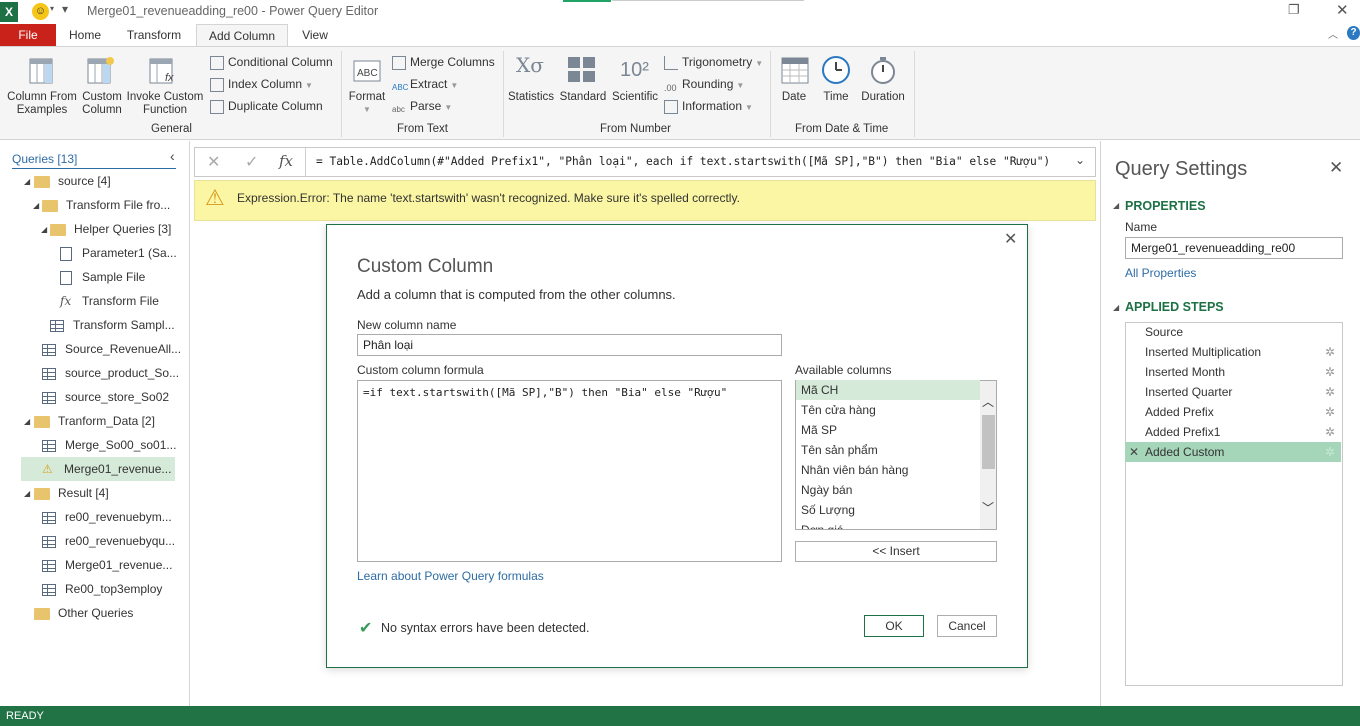 The height and width of the screenshot is (726, 1360). What do you see at coordinates (83, 493) in the screenshot?
I see `nav-label: Result [4]` at bounding box center [83, 493].